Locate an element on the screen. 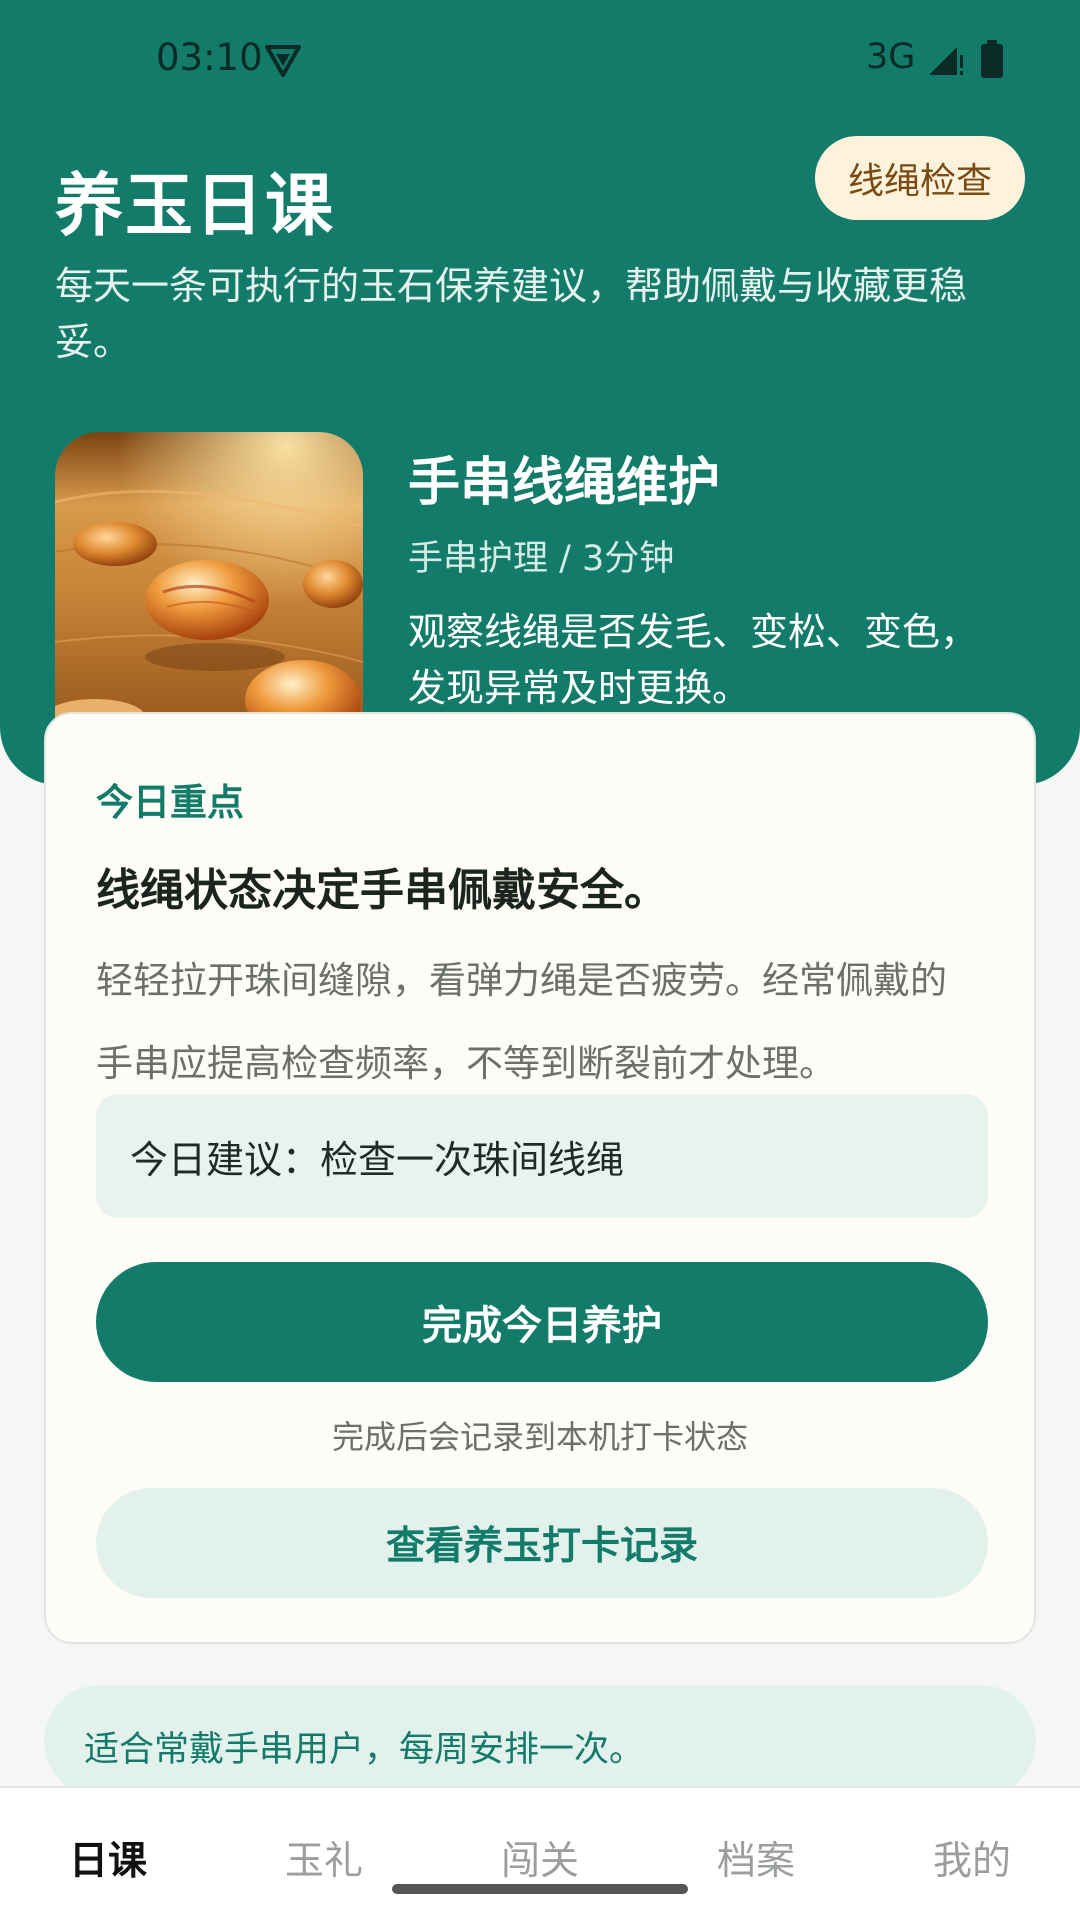  nav-item-daily: 日课 is located at coordinates (108, 1858).